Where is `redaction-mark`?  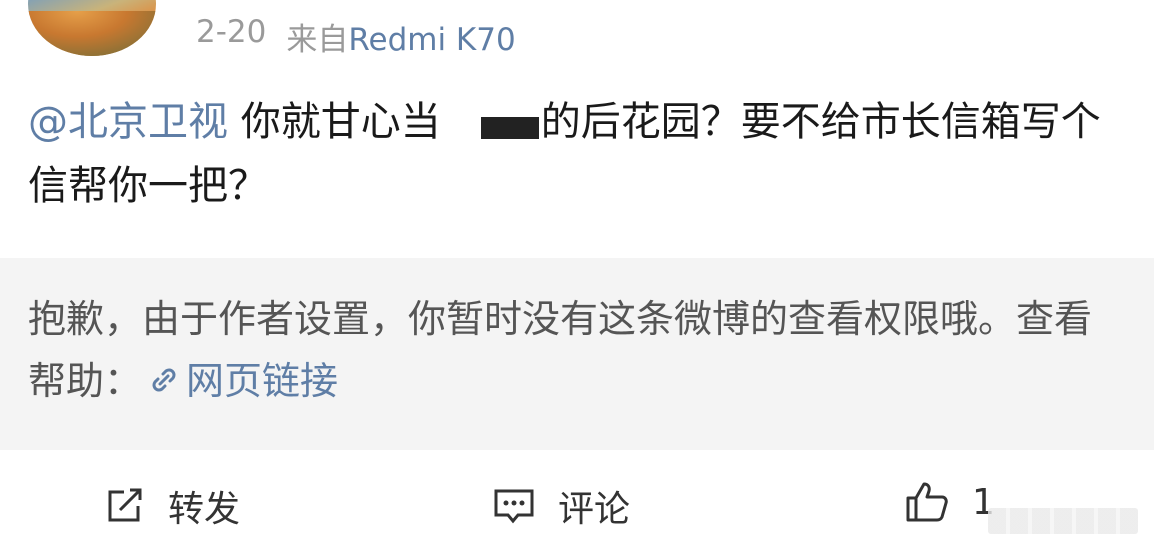 redaction-mark is located at coordinates (509, 125).